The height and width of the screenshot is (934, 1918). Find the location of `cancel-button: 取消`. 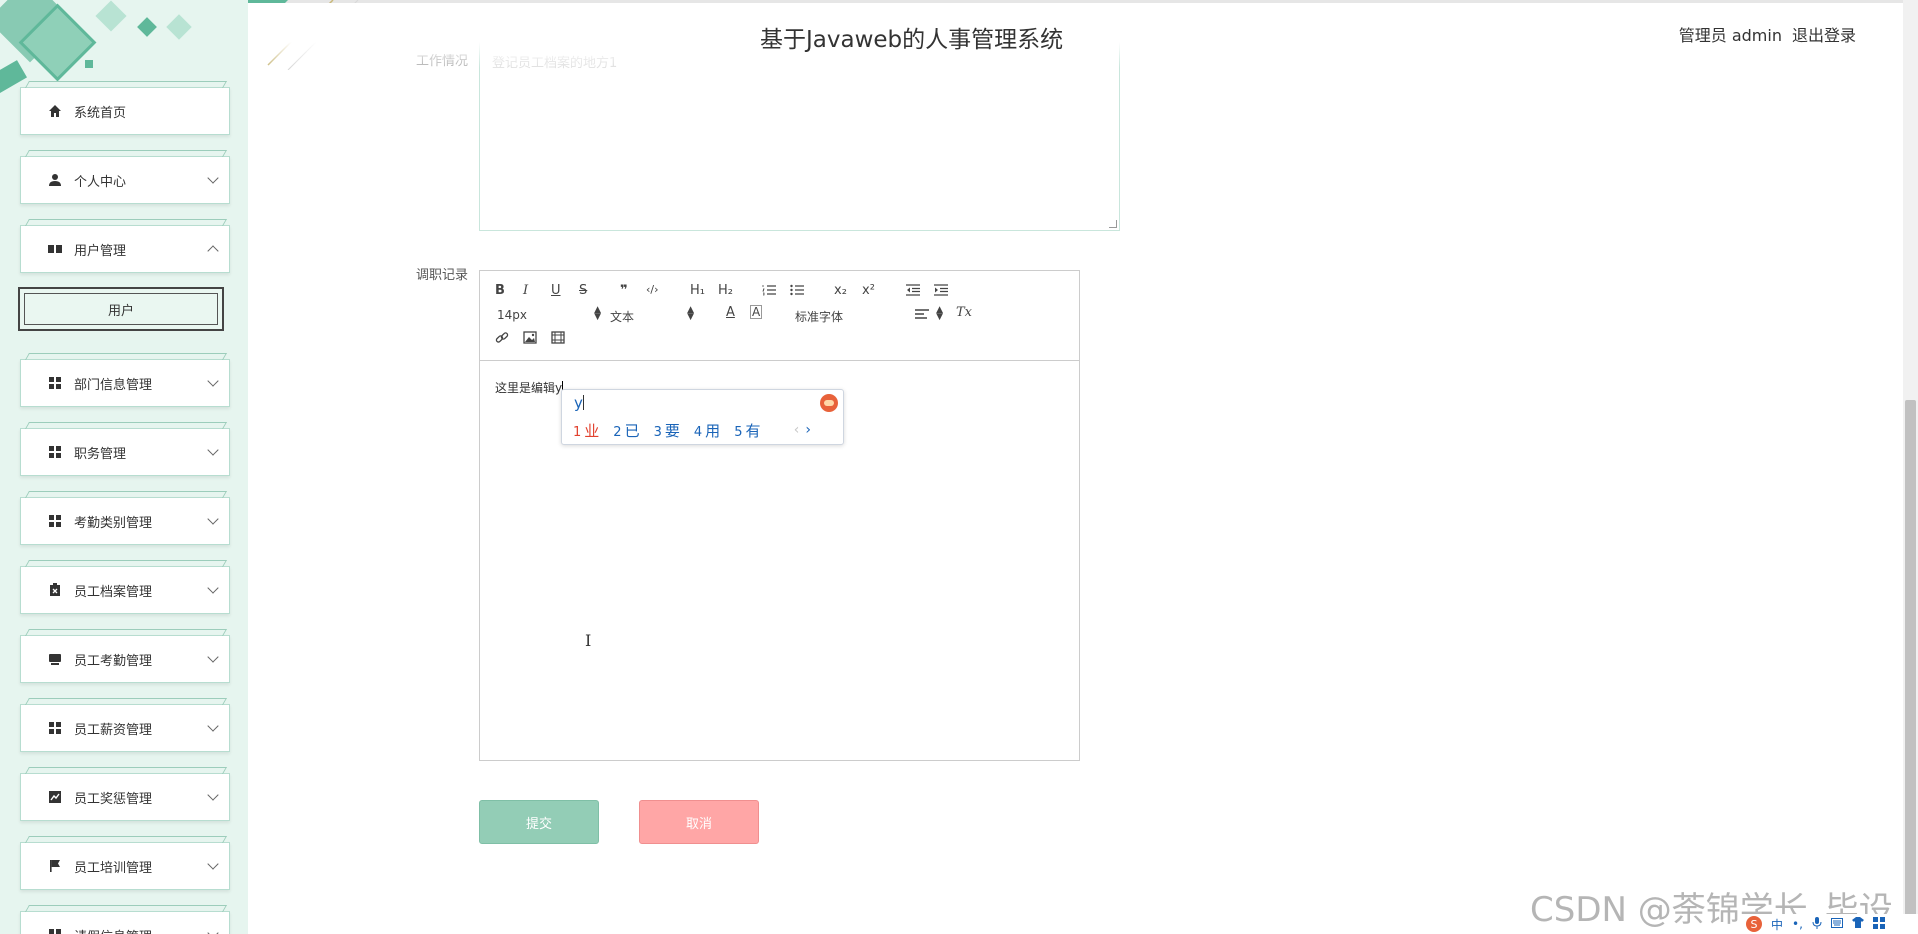

cancel-button: 取消 is located at coordinates (699, 822).